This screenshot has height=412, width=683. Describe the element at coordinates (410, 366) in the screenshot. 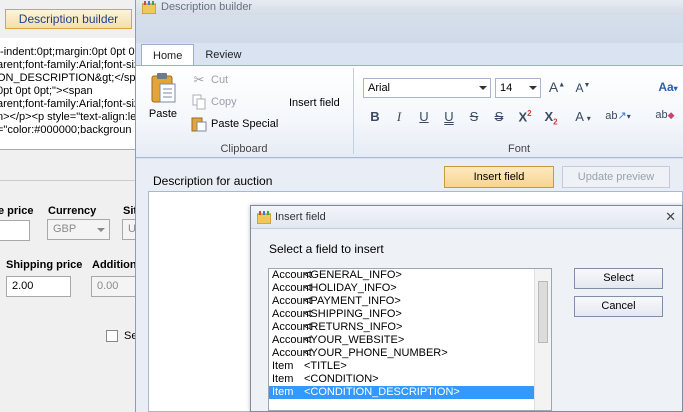

I see `field-list-item: Item <TITLE>` at that location.